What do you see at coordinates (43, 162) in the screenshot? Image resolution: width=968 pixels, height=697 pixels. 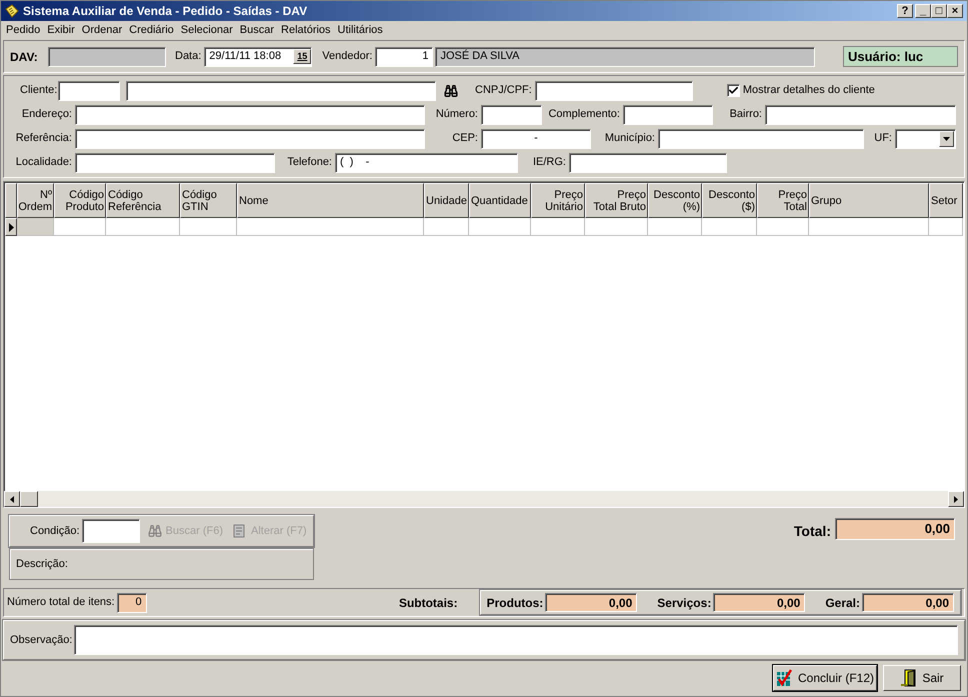 I see `field-label: Localidade:` at bounding box center [43, 162].